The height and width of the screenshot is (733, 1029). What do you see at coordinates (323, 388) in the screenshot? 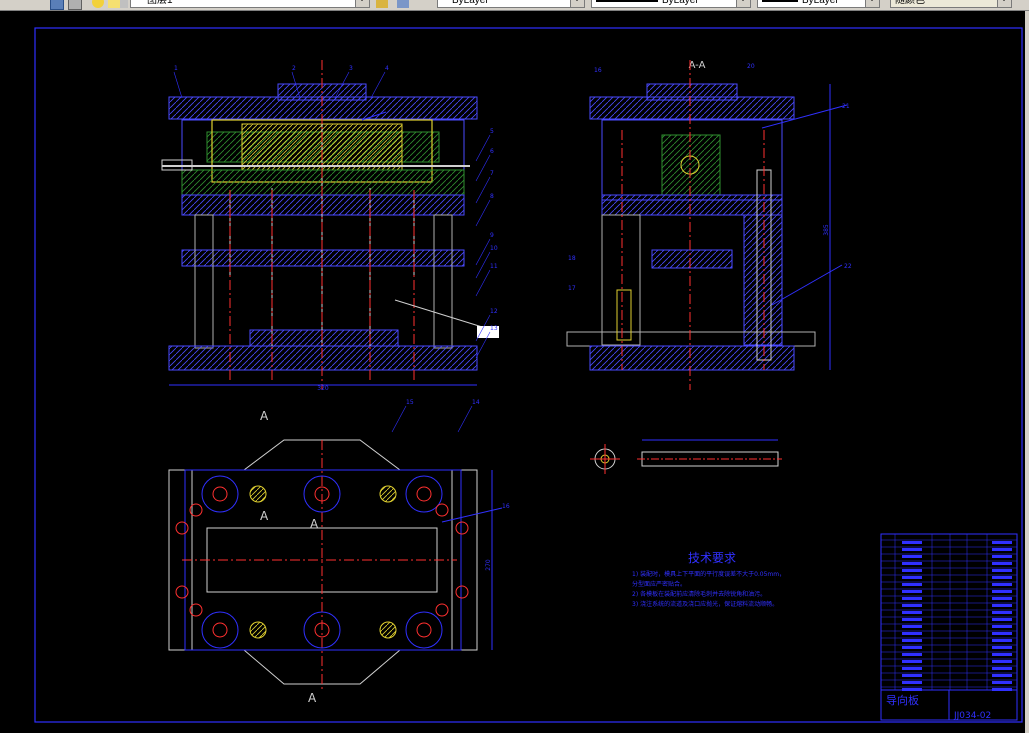
I see `front-width-dim: 320` at bounding box center [323, 388].